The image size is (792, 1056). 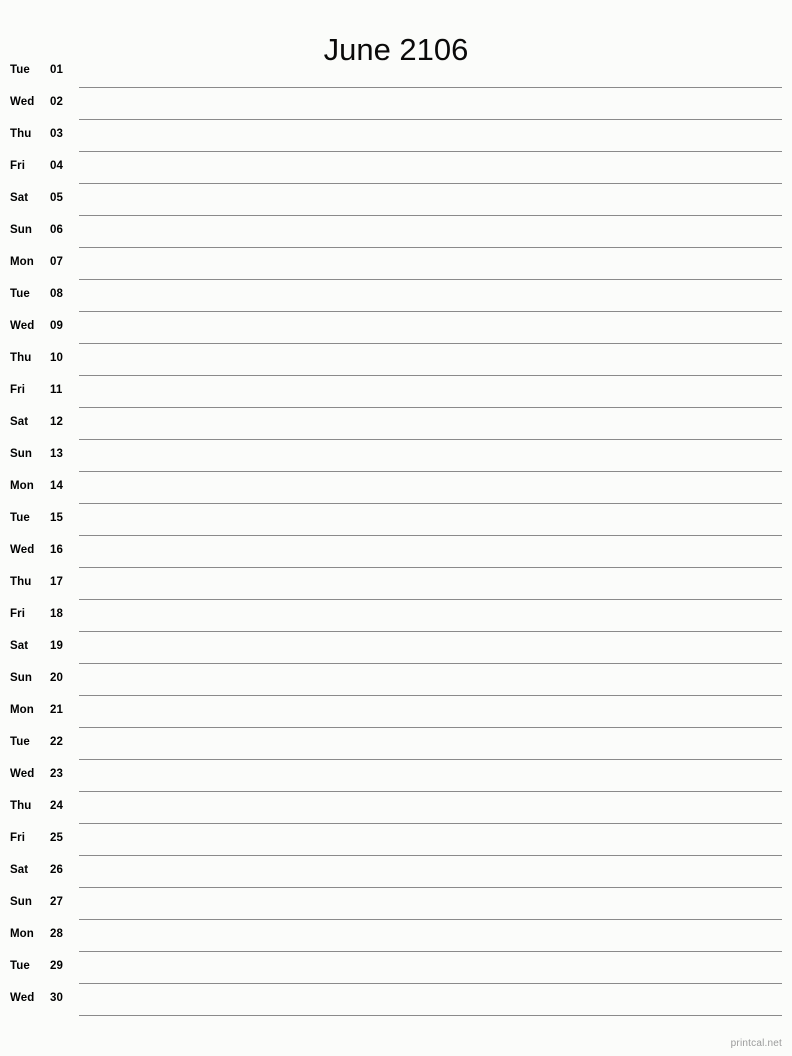 I want to click on footer-attribution: printcal.net, so click(x=756, y=1043).